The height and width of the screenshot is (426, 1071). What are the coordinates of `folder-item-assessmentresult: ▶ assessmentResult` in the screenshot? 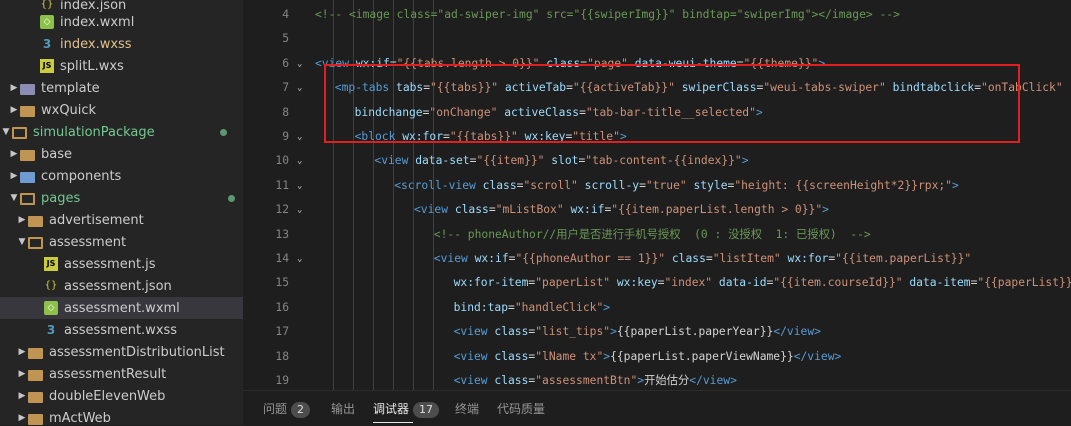 It's located at (121, 374).